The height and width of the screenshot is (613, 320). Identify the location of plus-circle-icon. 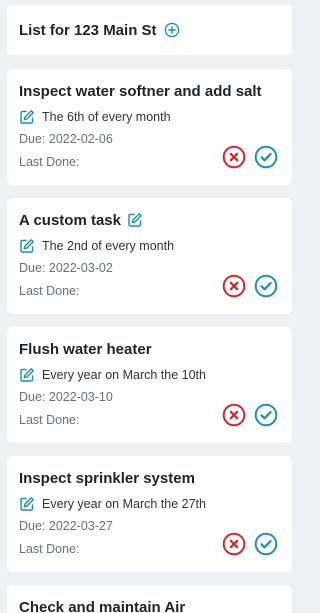
(171, 30).